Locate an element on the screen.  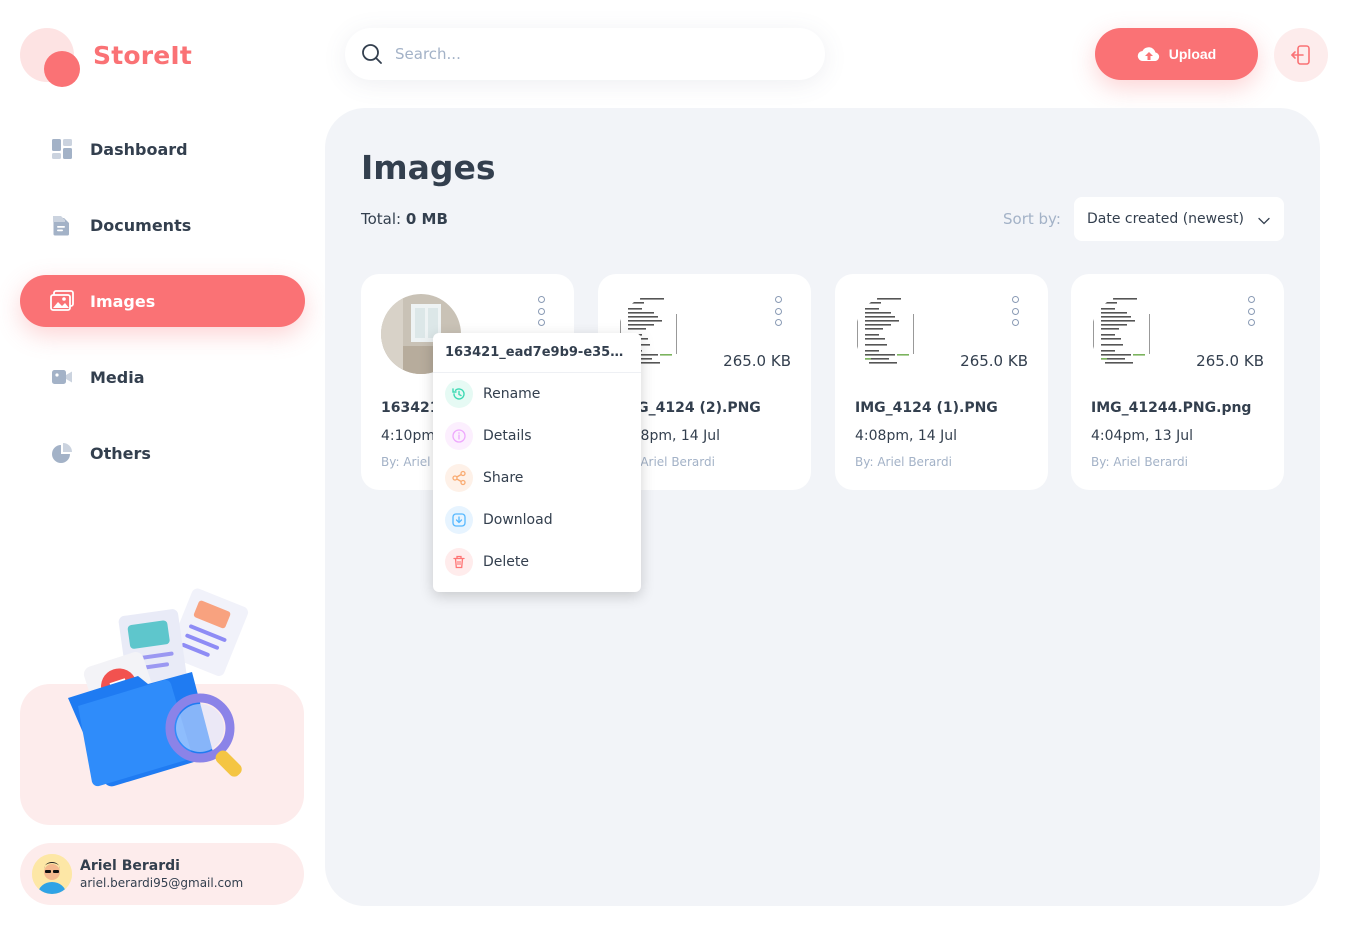
total-value: 0 MB is located at coordinates (426, 219).